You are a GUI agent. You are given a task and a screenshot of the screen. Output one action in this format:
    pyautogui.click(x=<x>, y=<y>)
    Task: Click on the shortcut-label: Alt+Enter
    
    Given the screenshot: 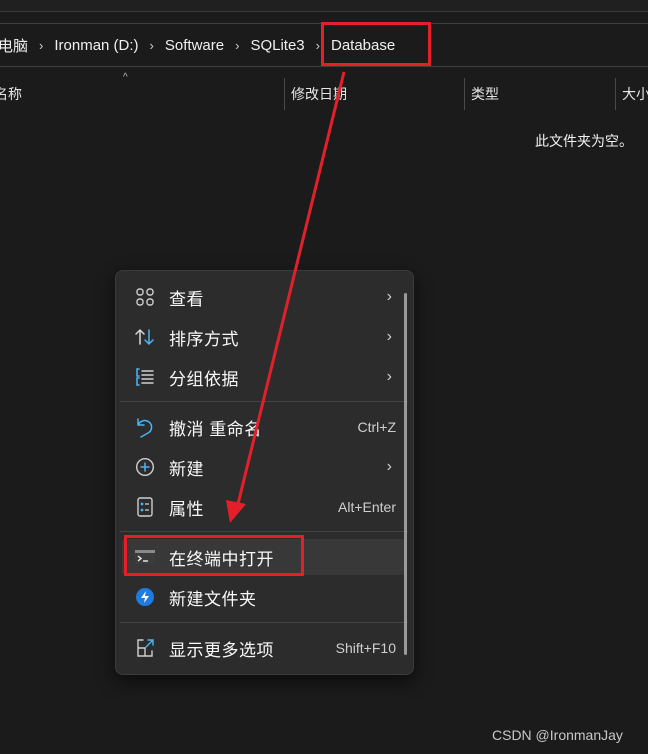 What is the action you would take?
    pyautogui.click(x=367, y=507)
    